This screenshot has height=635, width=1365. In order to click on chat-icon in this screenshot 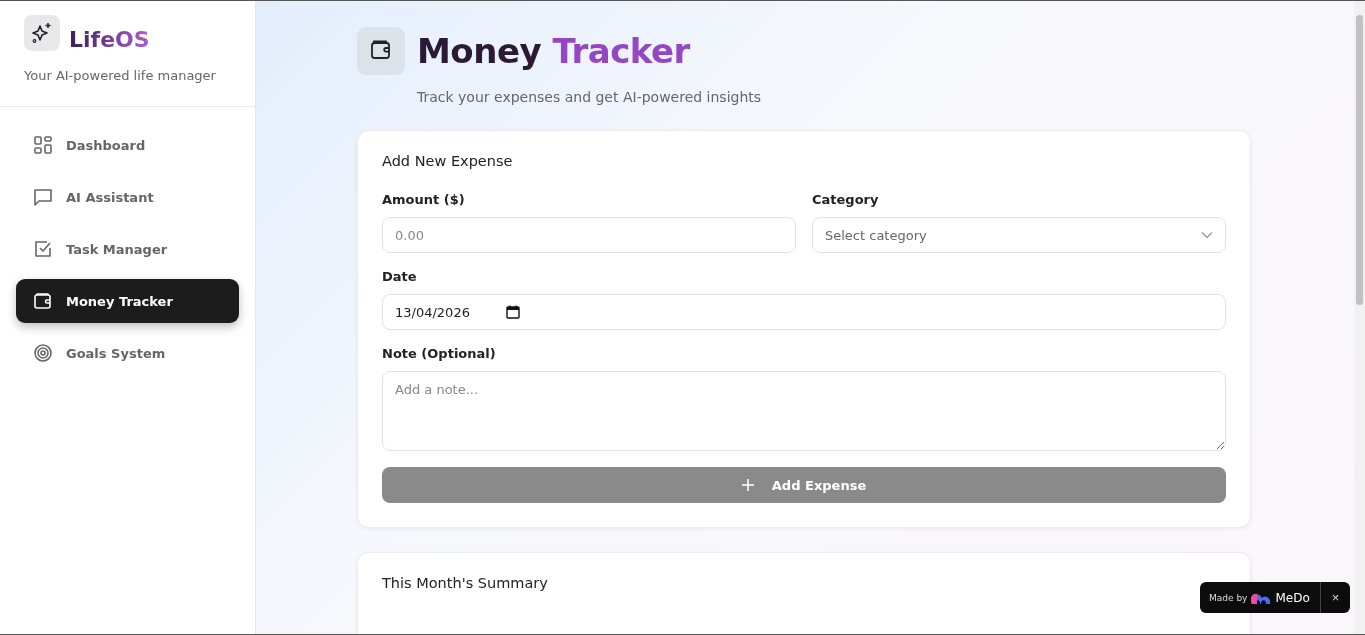, I will do `click(43, 197)`.